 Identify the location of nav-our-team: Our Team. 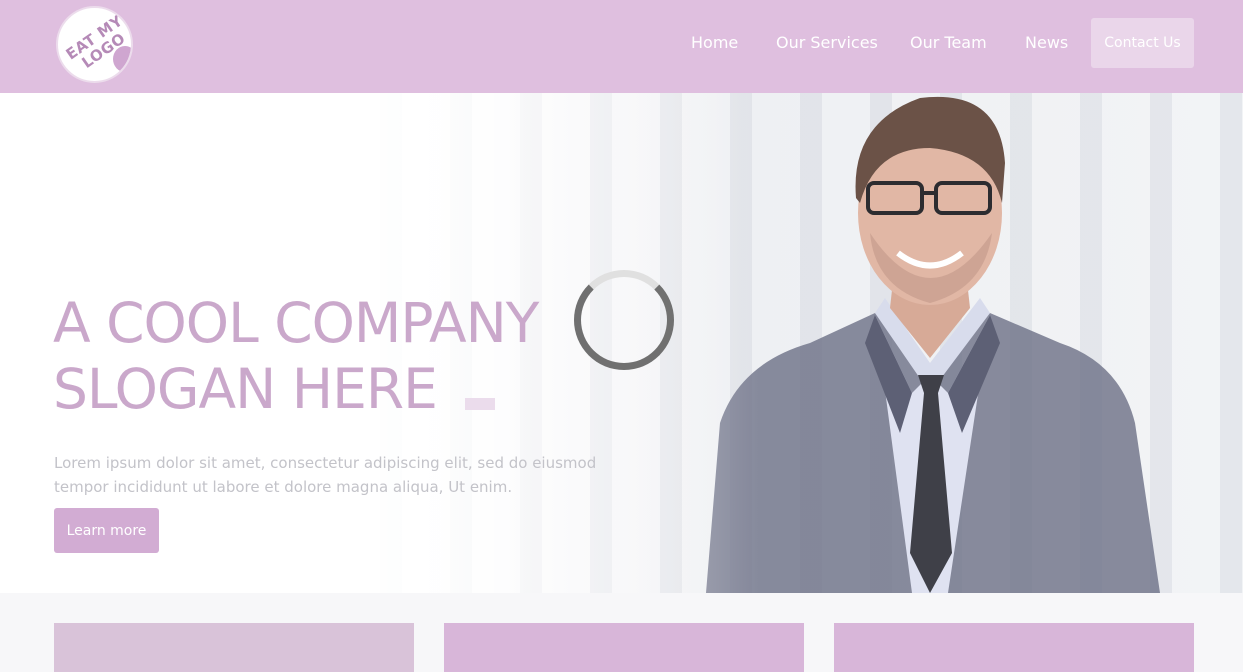
(948, 42).